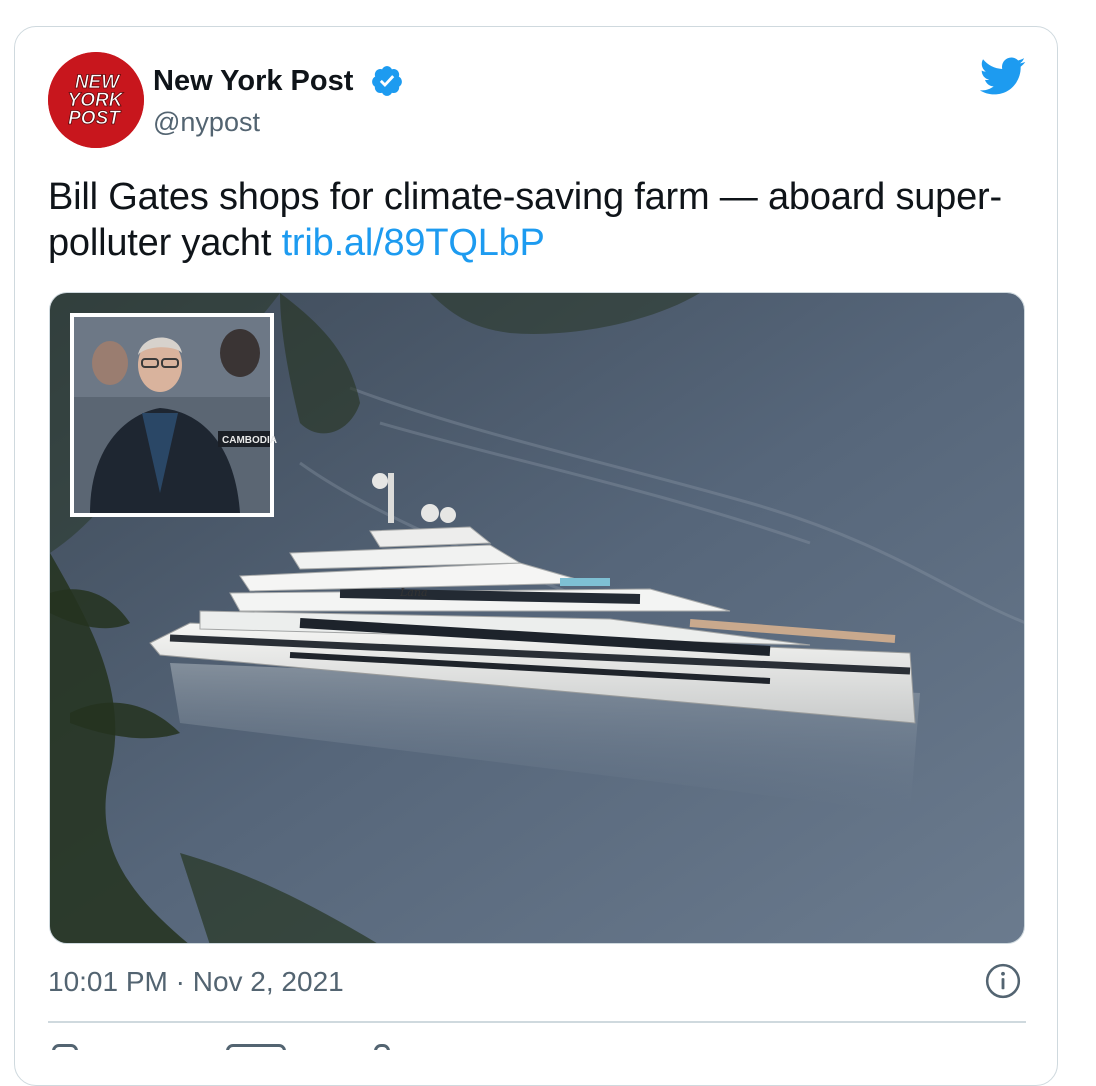 The width and height of the screenshot is (1096, 1086). What do you see at coordinates (413, 243) in the screenshot?
I see `tweet-link: trib.al/89TQLbP` at bounding box center [413, 243].